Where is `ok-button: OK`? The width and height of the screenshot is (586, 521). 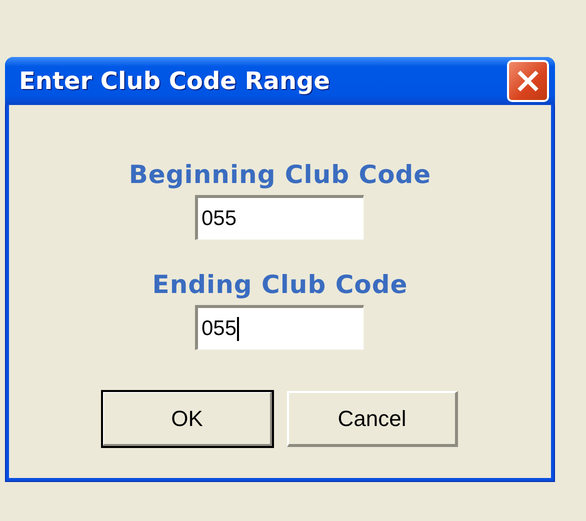 ok-button: OK is located at coordinates (187, 419).